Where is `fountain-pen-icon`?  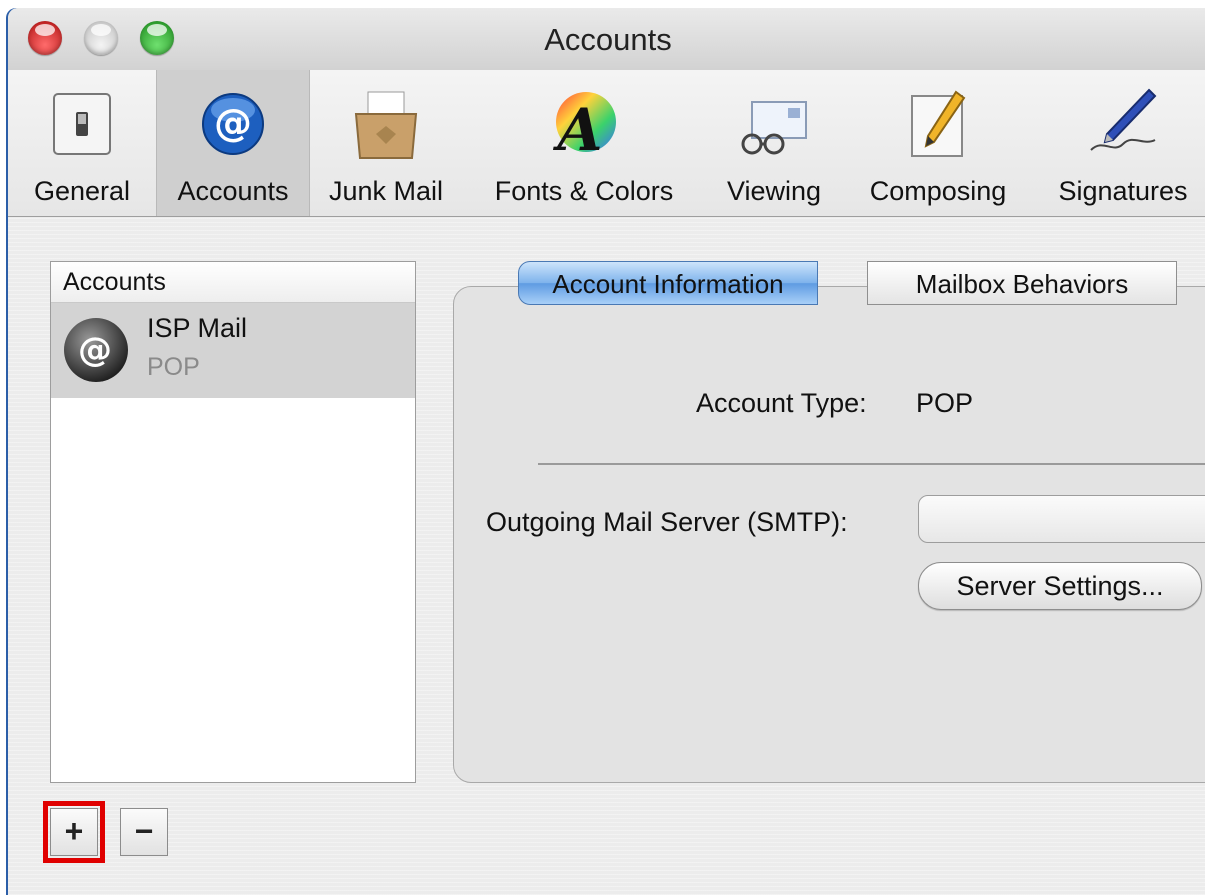
fountain-pen-icon is located at coordinates (1123, 119).